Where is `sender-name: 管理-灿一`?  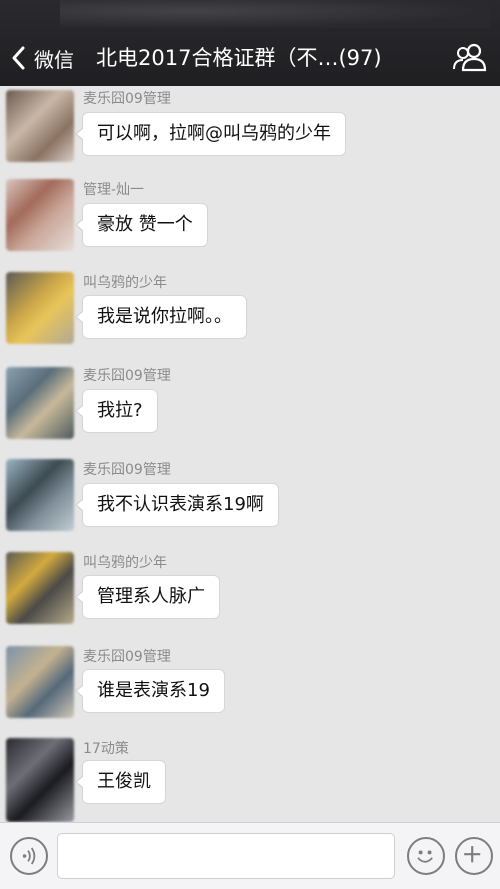 sender-name: 管理-灿一 is located at coordinates (114, 190).